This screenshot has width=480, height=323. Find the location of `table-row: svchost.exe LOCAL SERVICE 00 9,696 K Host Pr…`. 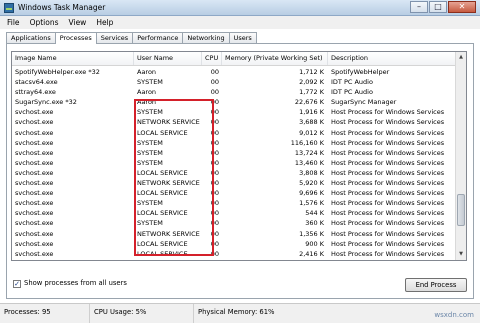

table-row: svchost.exe LOCAL SERVICE 00 9,696 K Host Pr… is located at coordinates (235, 193).